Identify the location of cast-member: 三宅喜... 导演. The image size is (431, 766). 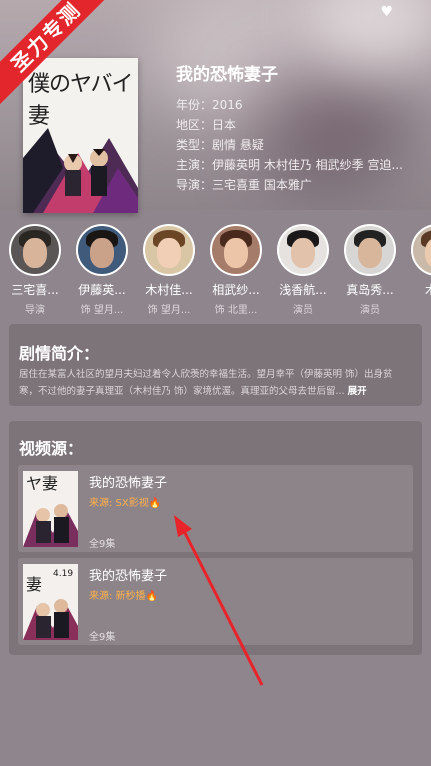
(35, 269).